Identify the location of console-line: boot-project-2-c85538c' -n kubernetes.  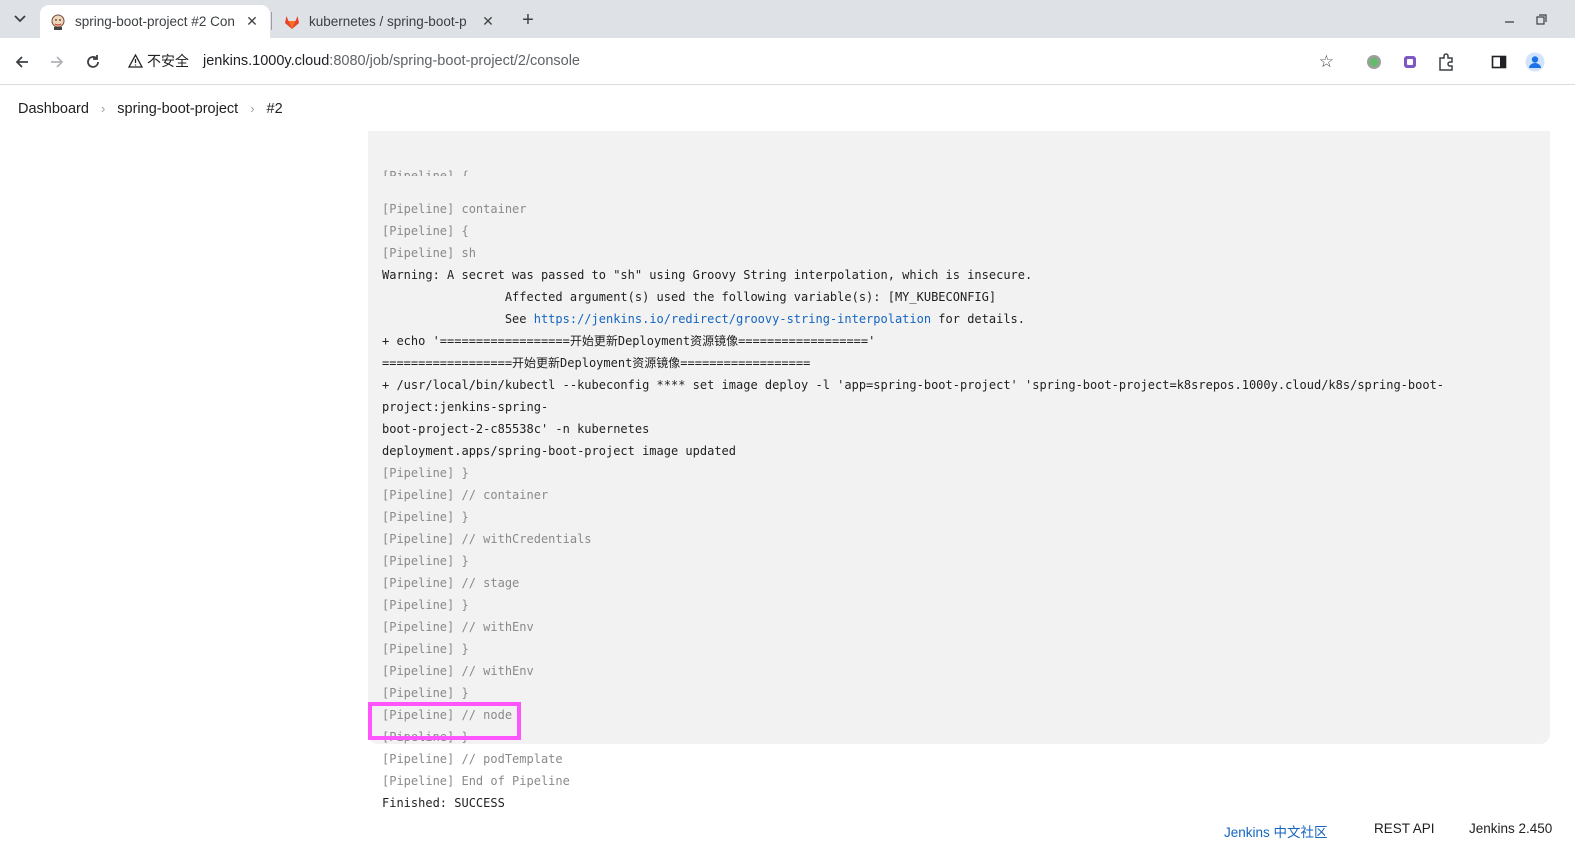
(952, 429).